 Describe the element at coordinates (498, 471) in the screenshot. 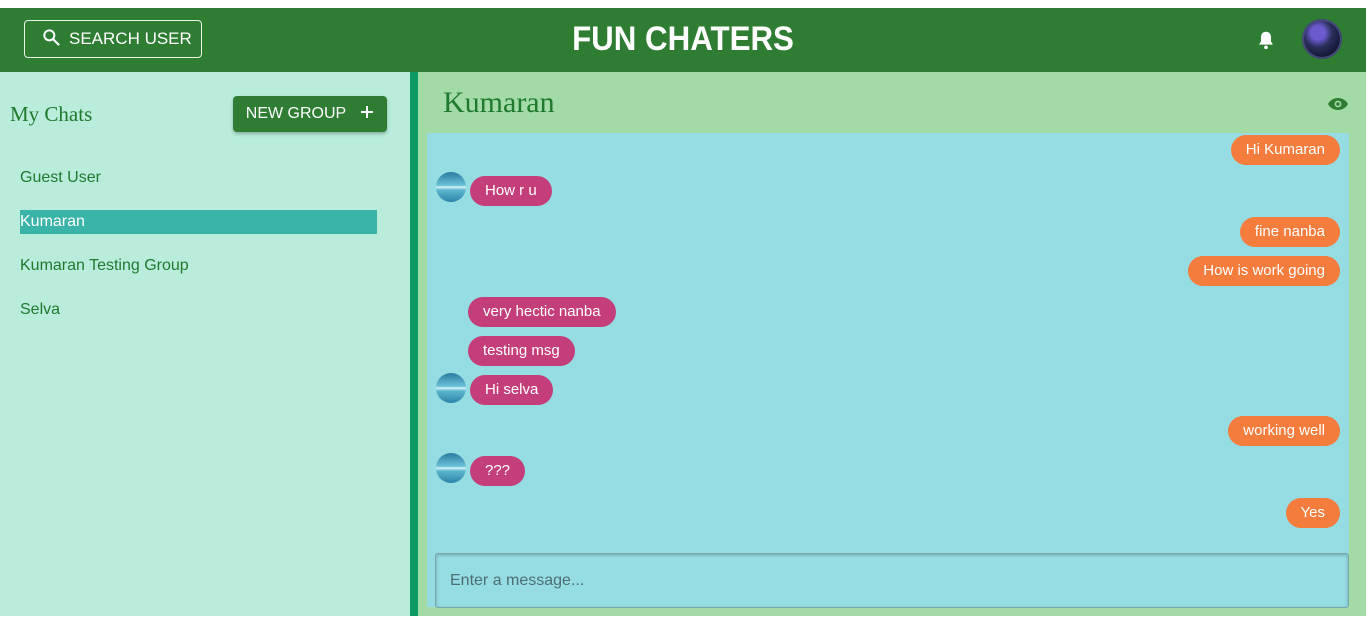

I see `message-bubble: ???` at that location.